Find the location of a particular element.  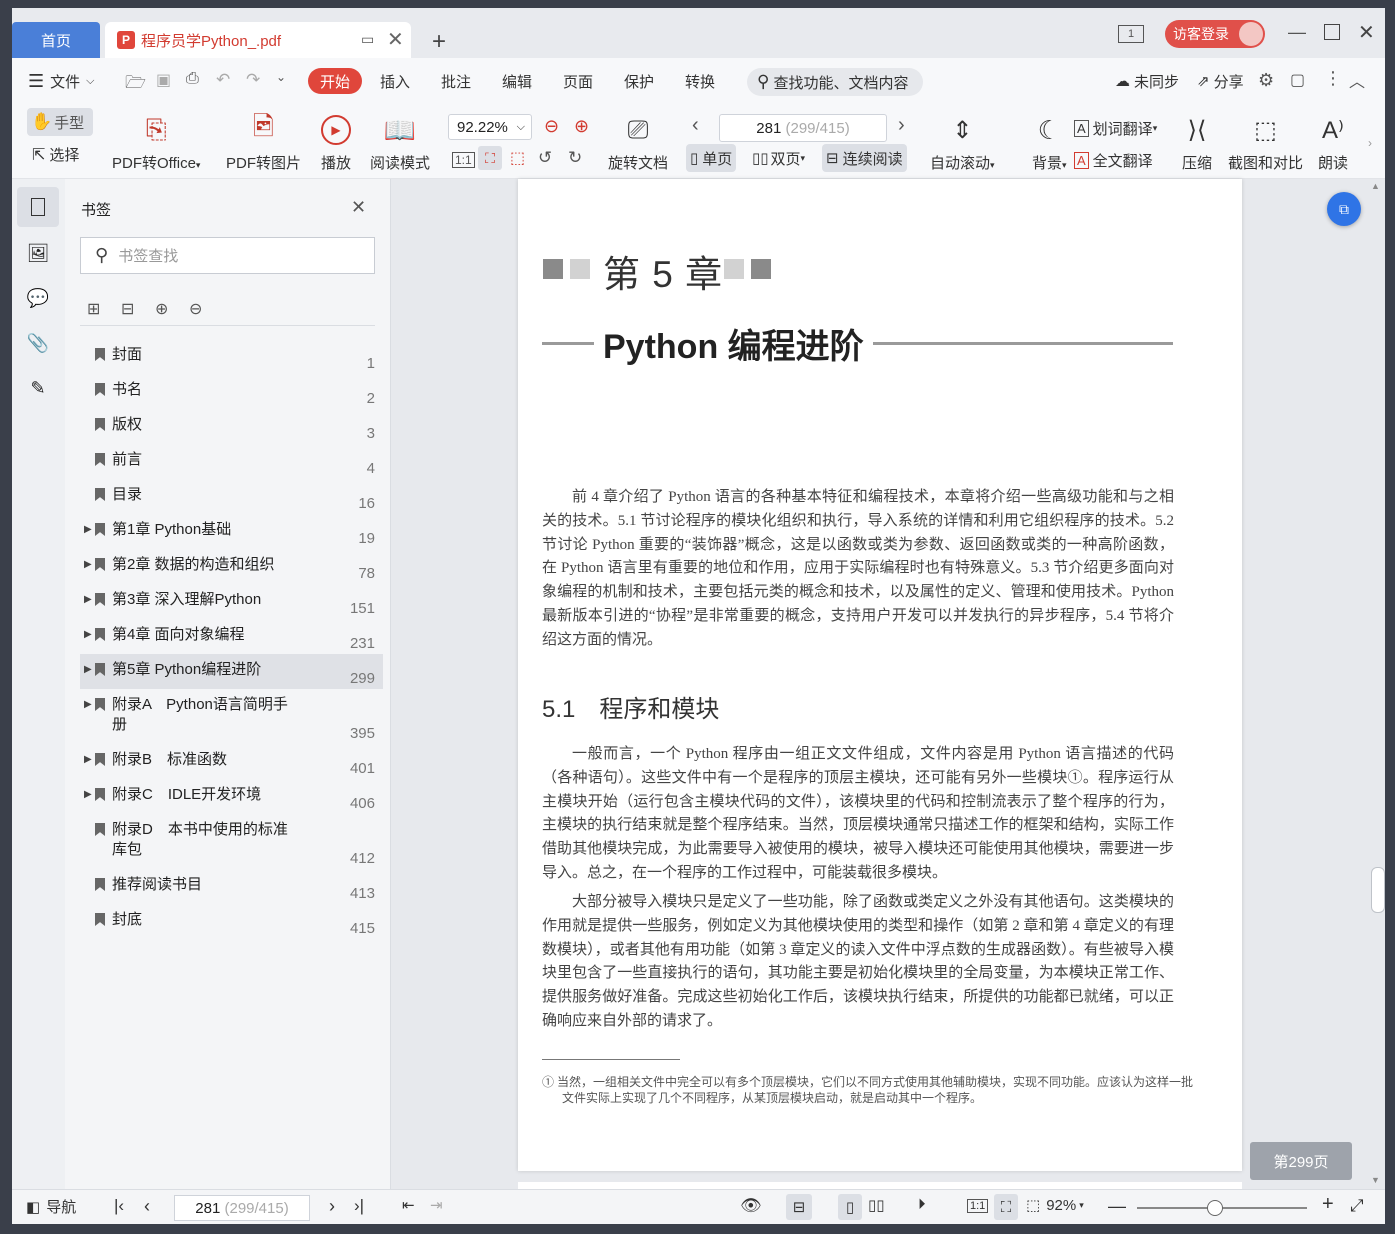

undo-icon: ↶ is located at coordinates (223, 80).